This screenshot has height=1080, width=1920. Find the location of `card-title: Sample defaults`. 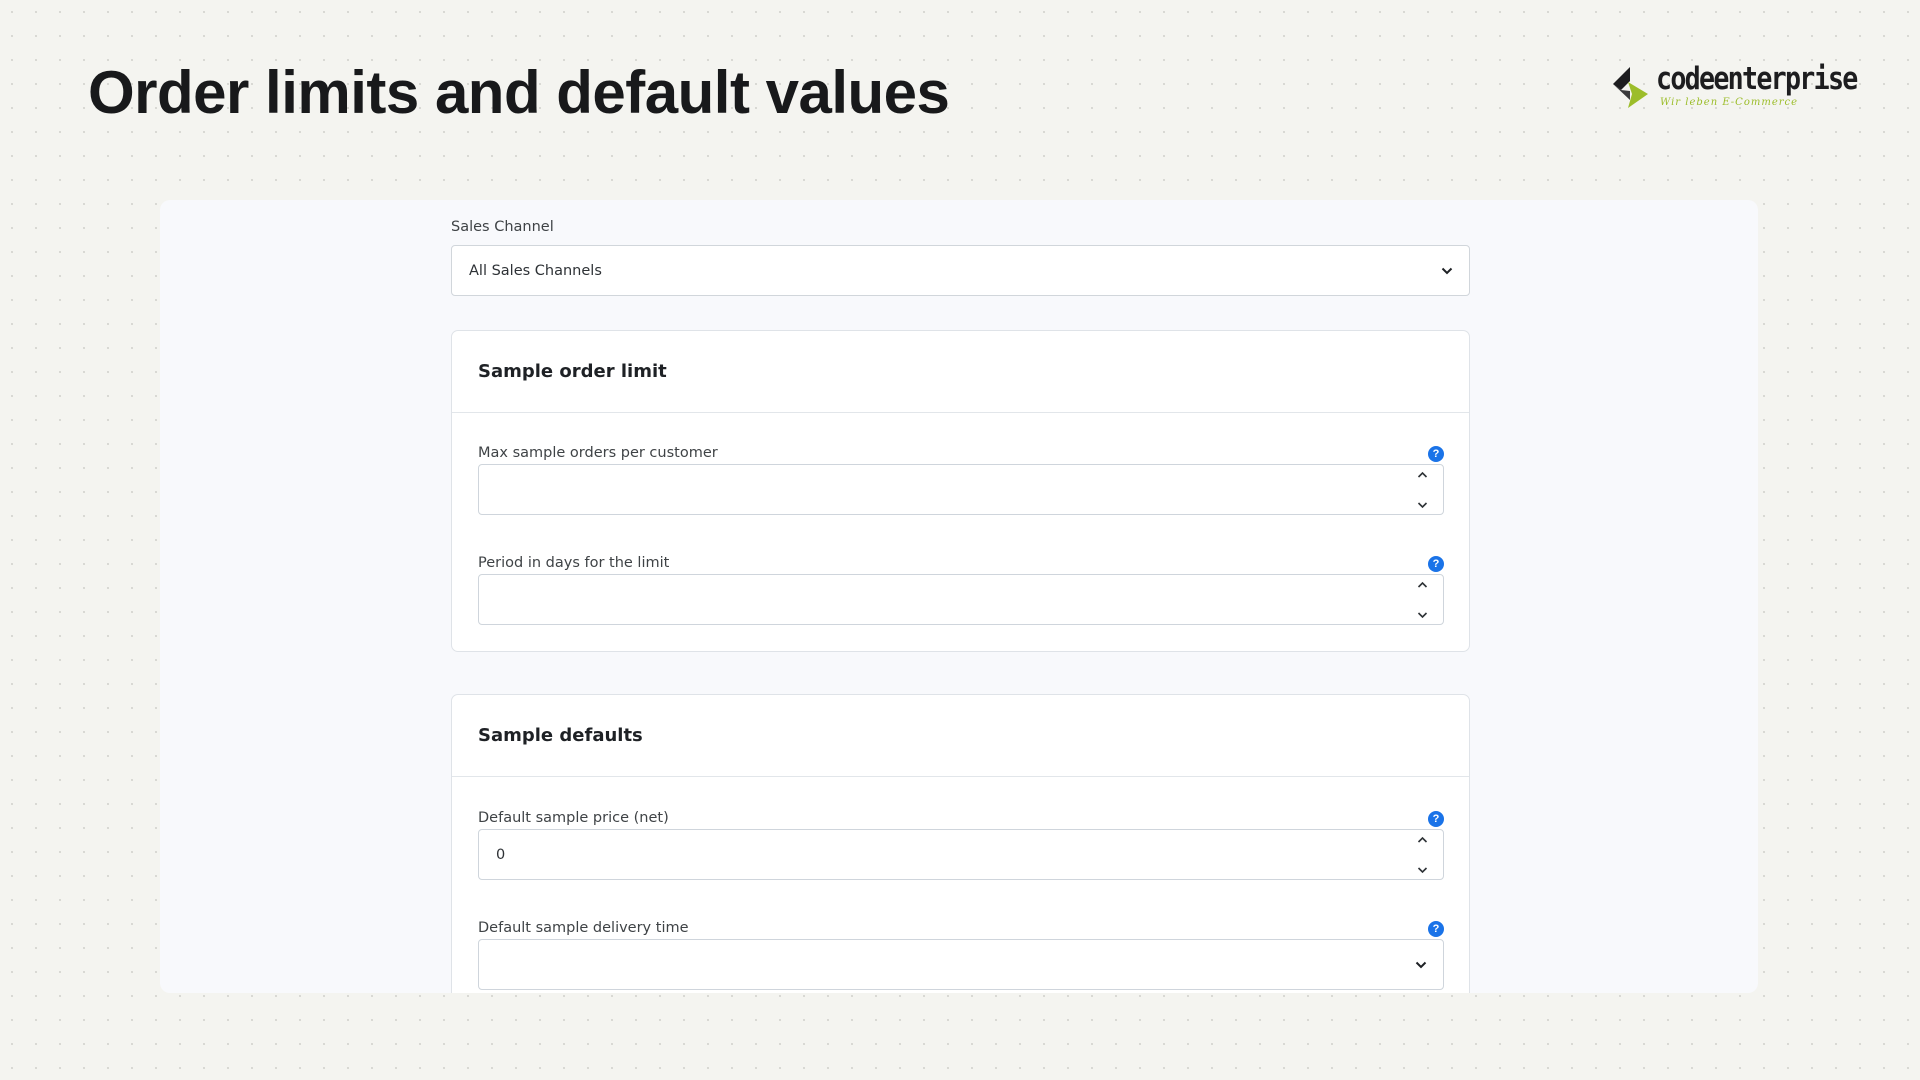

card-title: Sample defaults is located at coordinates (560, 735).